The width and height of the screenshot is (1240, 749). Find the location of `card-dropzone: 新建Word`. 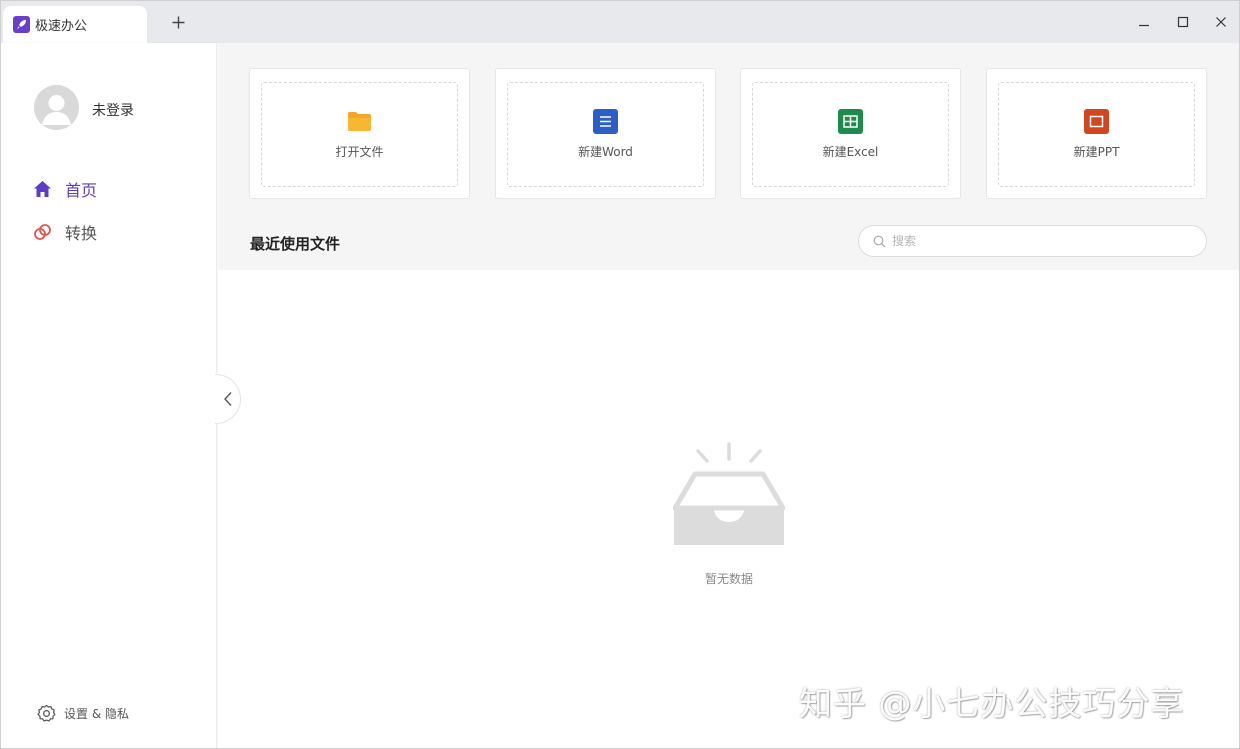

card-dropzone: 新建Word is located at coordinates (605, 134).